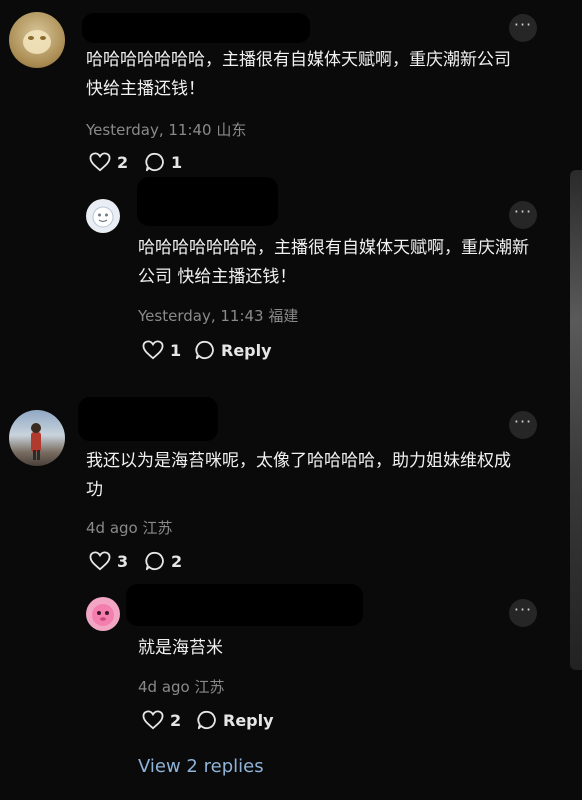 The image size is (582, 800). Describe the element at coordinates (576, 420) in the screenshot. I see `scrollbar` at that location.